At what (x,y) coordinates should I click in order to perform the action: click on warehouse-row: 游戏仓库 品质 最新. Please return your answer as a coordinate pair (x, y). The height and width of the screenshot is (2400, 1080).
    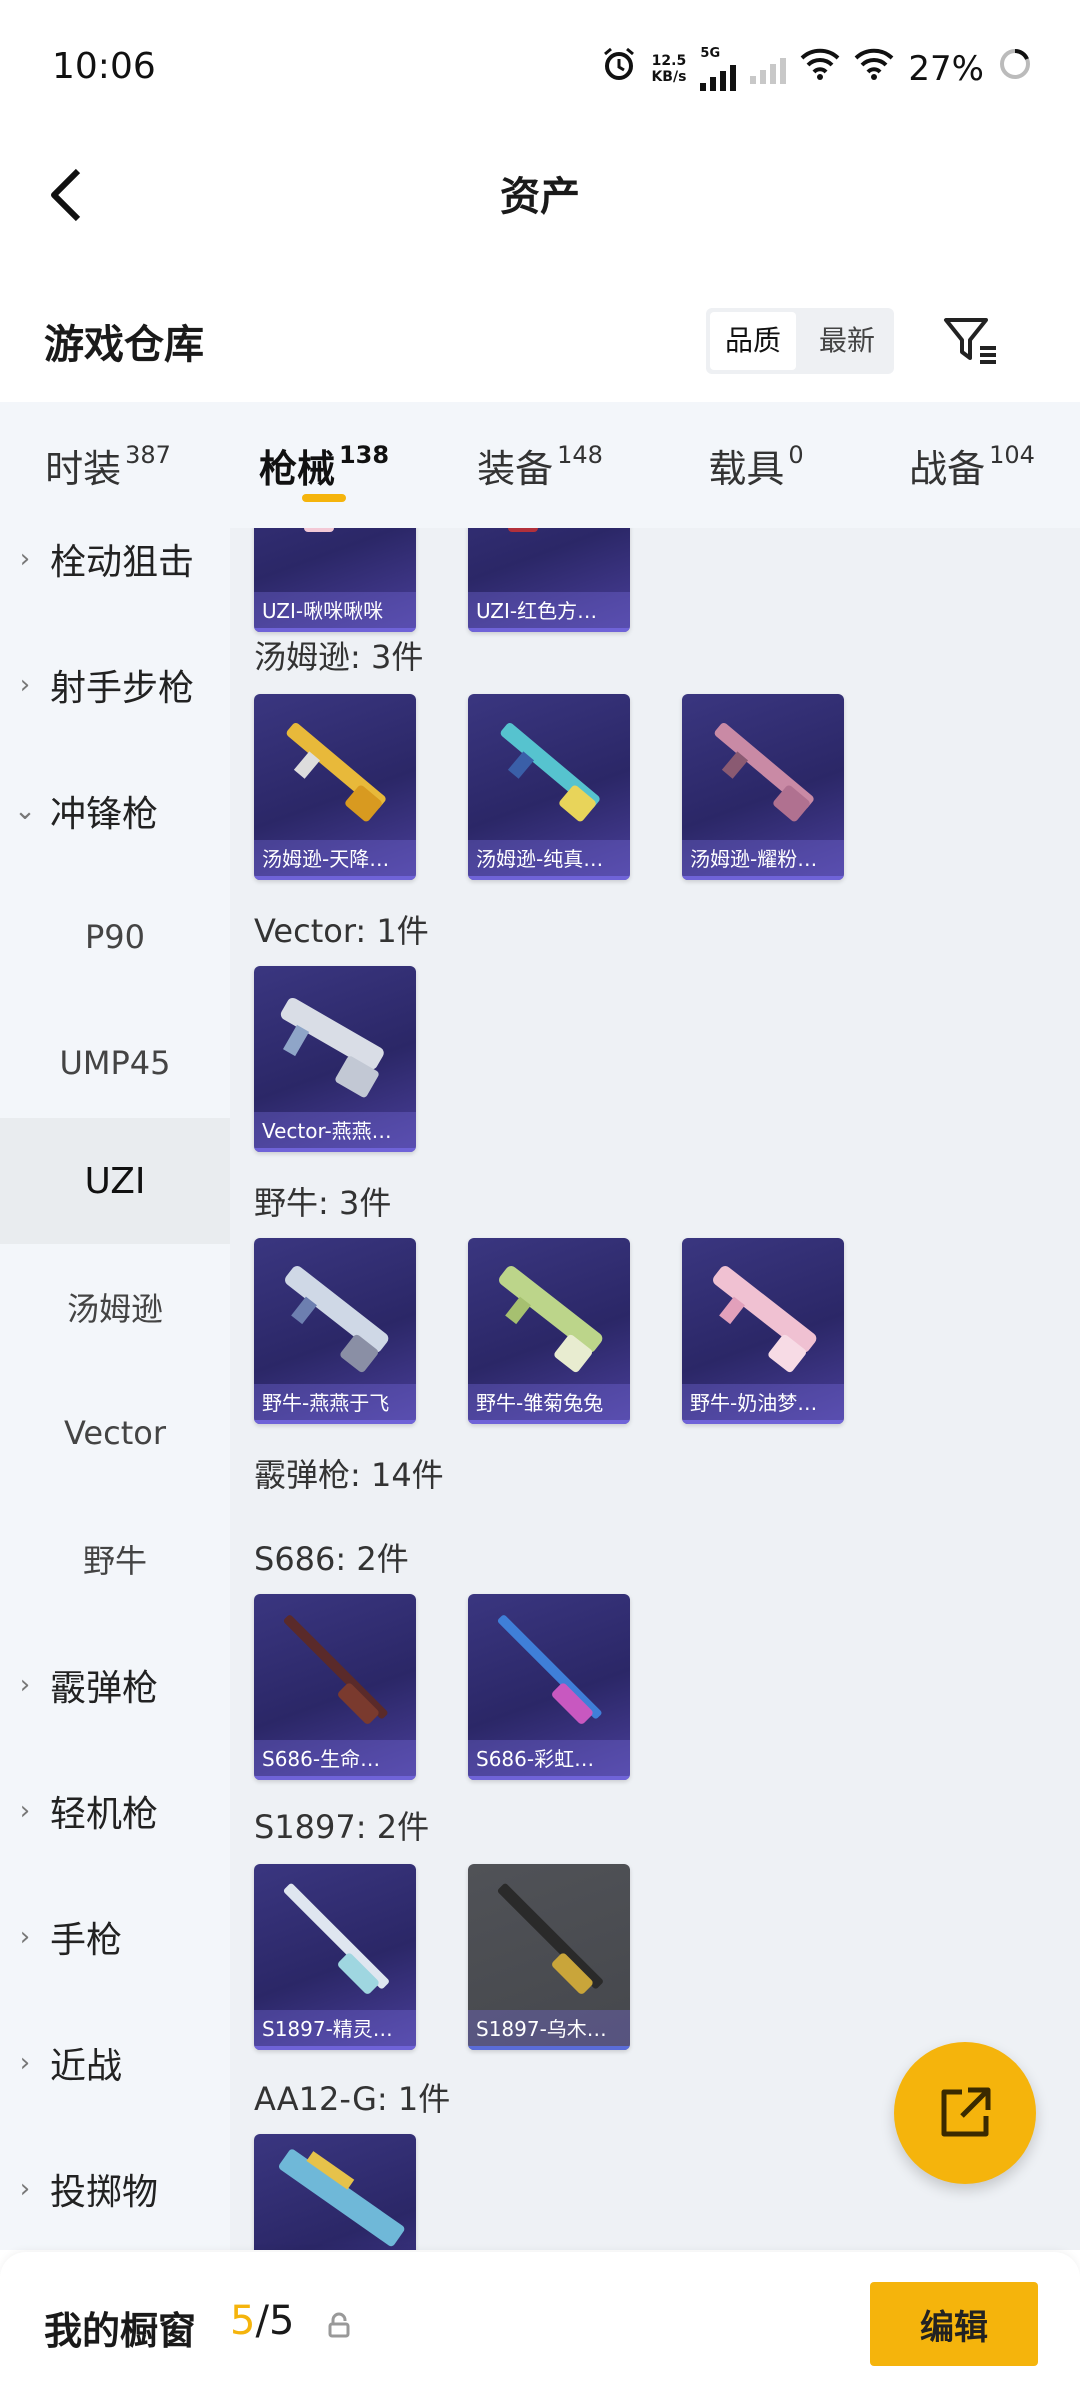
    Looking at the image, I should click on (540, 340).